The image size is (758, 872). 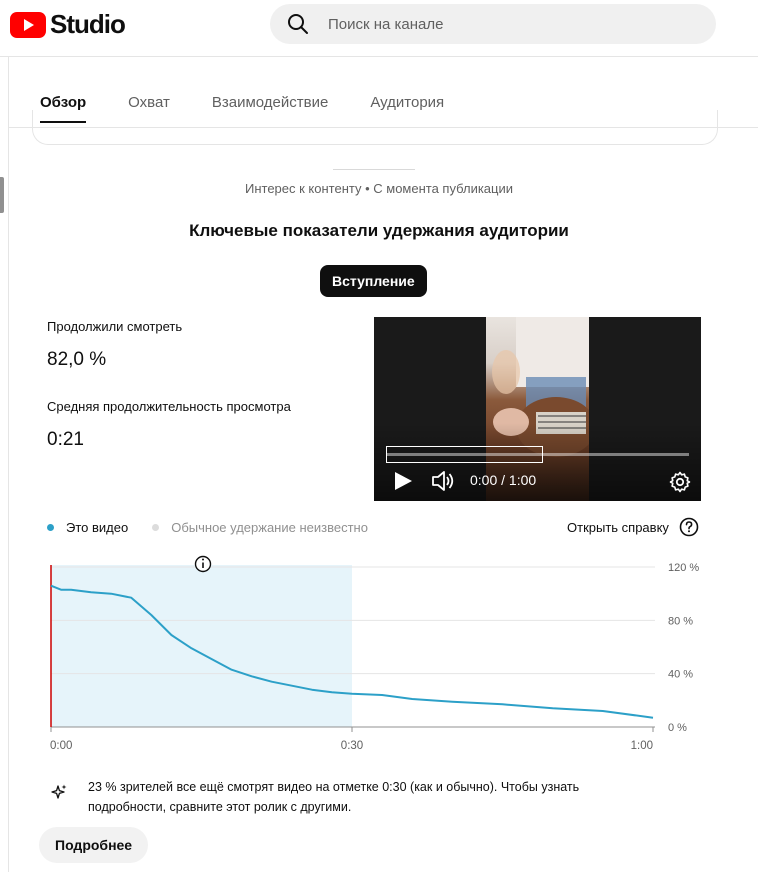 What do you see at coordinates (537, 409) in the screenshot?
I see `video-player: 0:00 / 1:00` at bounding box center [537, 409].